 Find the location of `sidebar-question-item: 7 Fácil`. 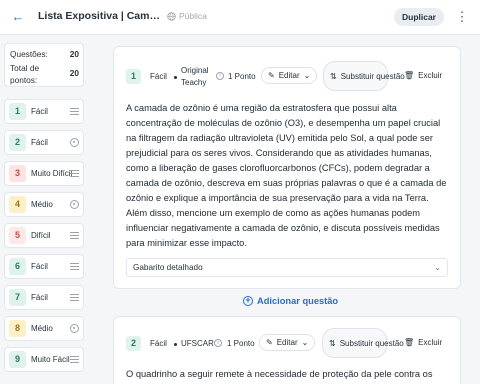

sidebar-question-item: 7 Fácil is located at coordinates (44, 297).